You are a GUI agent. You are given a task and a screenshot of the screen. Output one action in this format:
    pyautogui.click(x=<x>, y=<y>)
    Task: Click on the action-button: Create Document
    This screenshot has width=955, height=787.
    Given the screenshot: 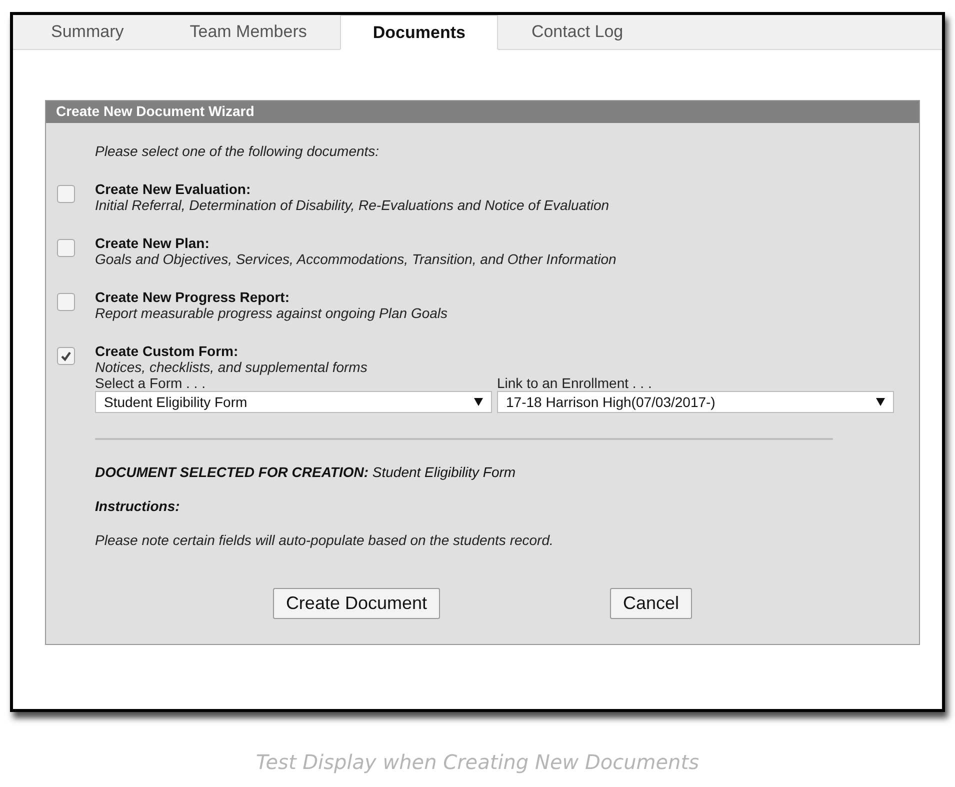 What is the action you would take?
    pyautogui.click(x=356, y=603)
    